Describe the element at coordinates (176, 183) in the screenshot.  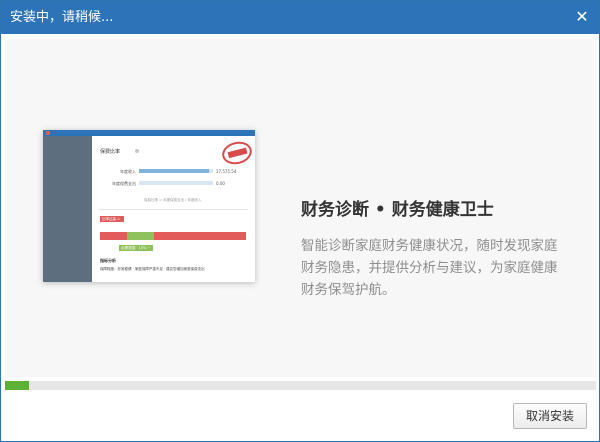
I see `preview-bar-track` at that location.